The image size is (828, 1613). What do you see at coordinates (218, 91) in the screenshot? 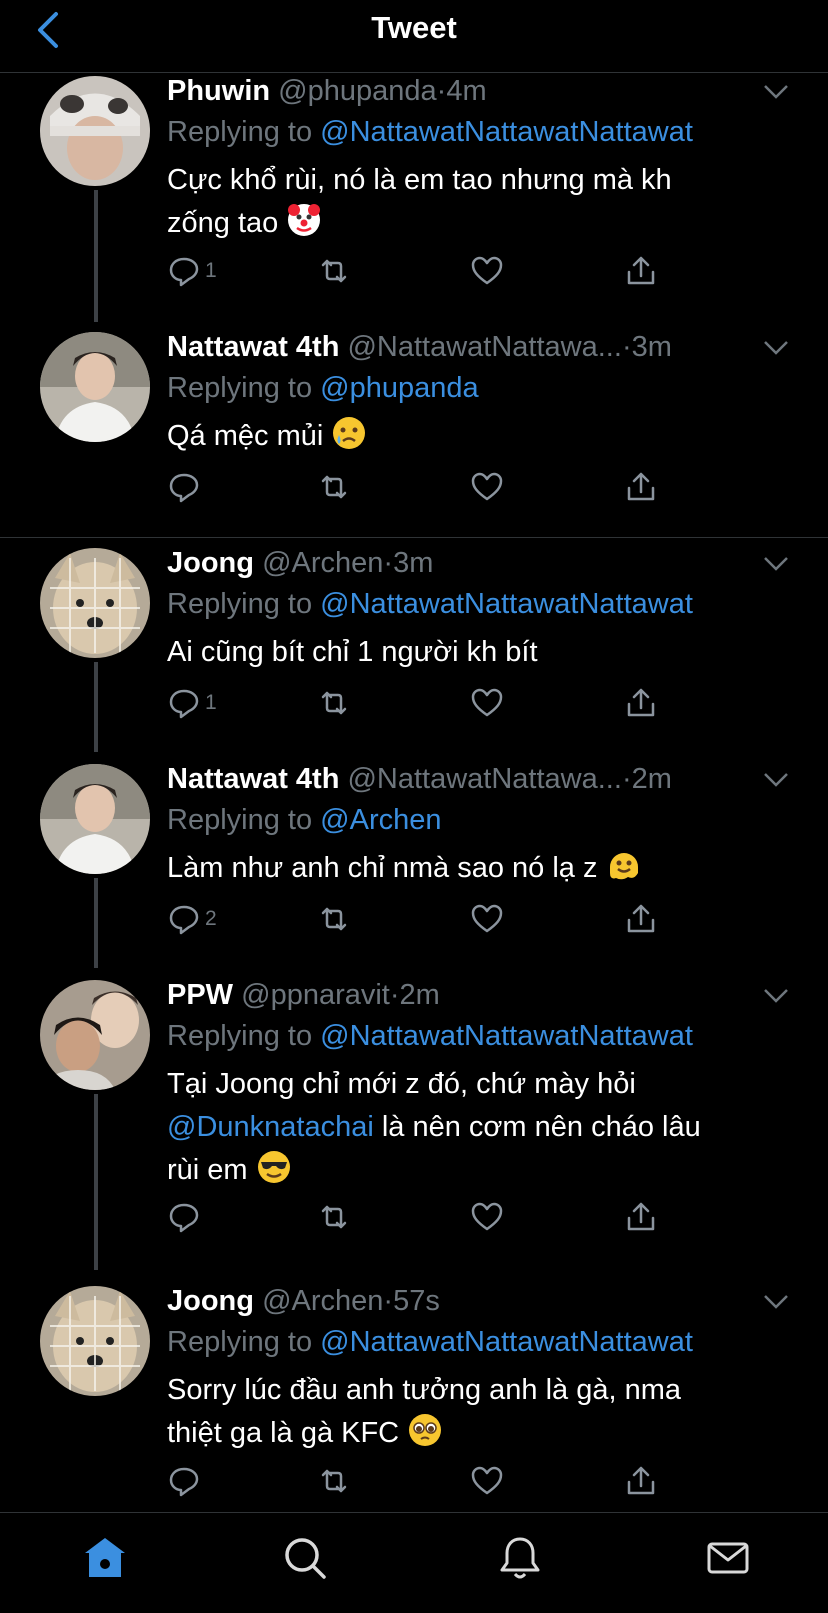
I see `author-name: Phuwin` at bounding box center [218, 91].